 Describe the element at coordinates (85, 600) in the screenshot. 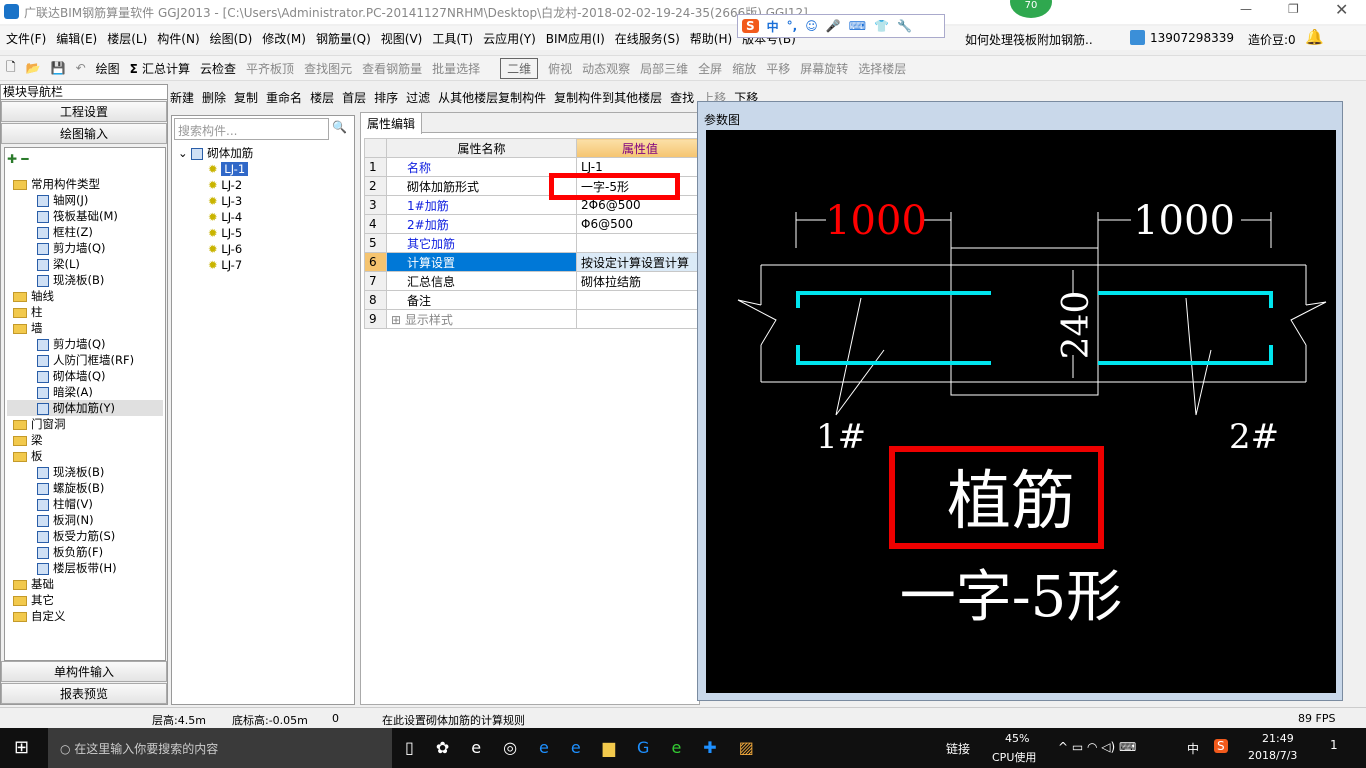

I see `nav-tree-item: 其它` at that location.